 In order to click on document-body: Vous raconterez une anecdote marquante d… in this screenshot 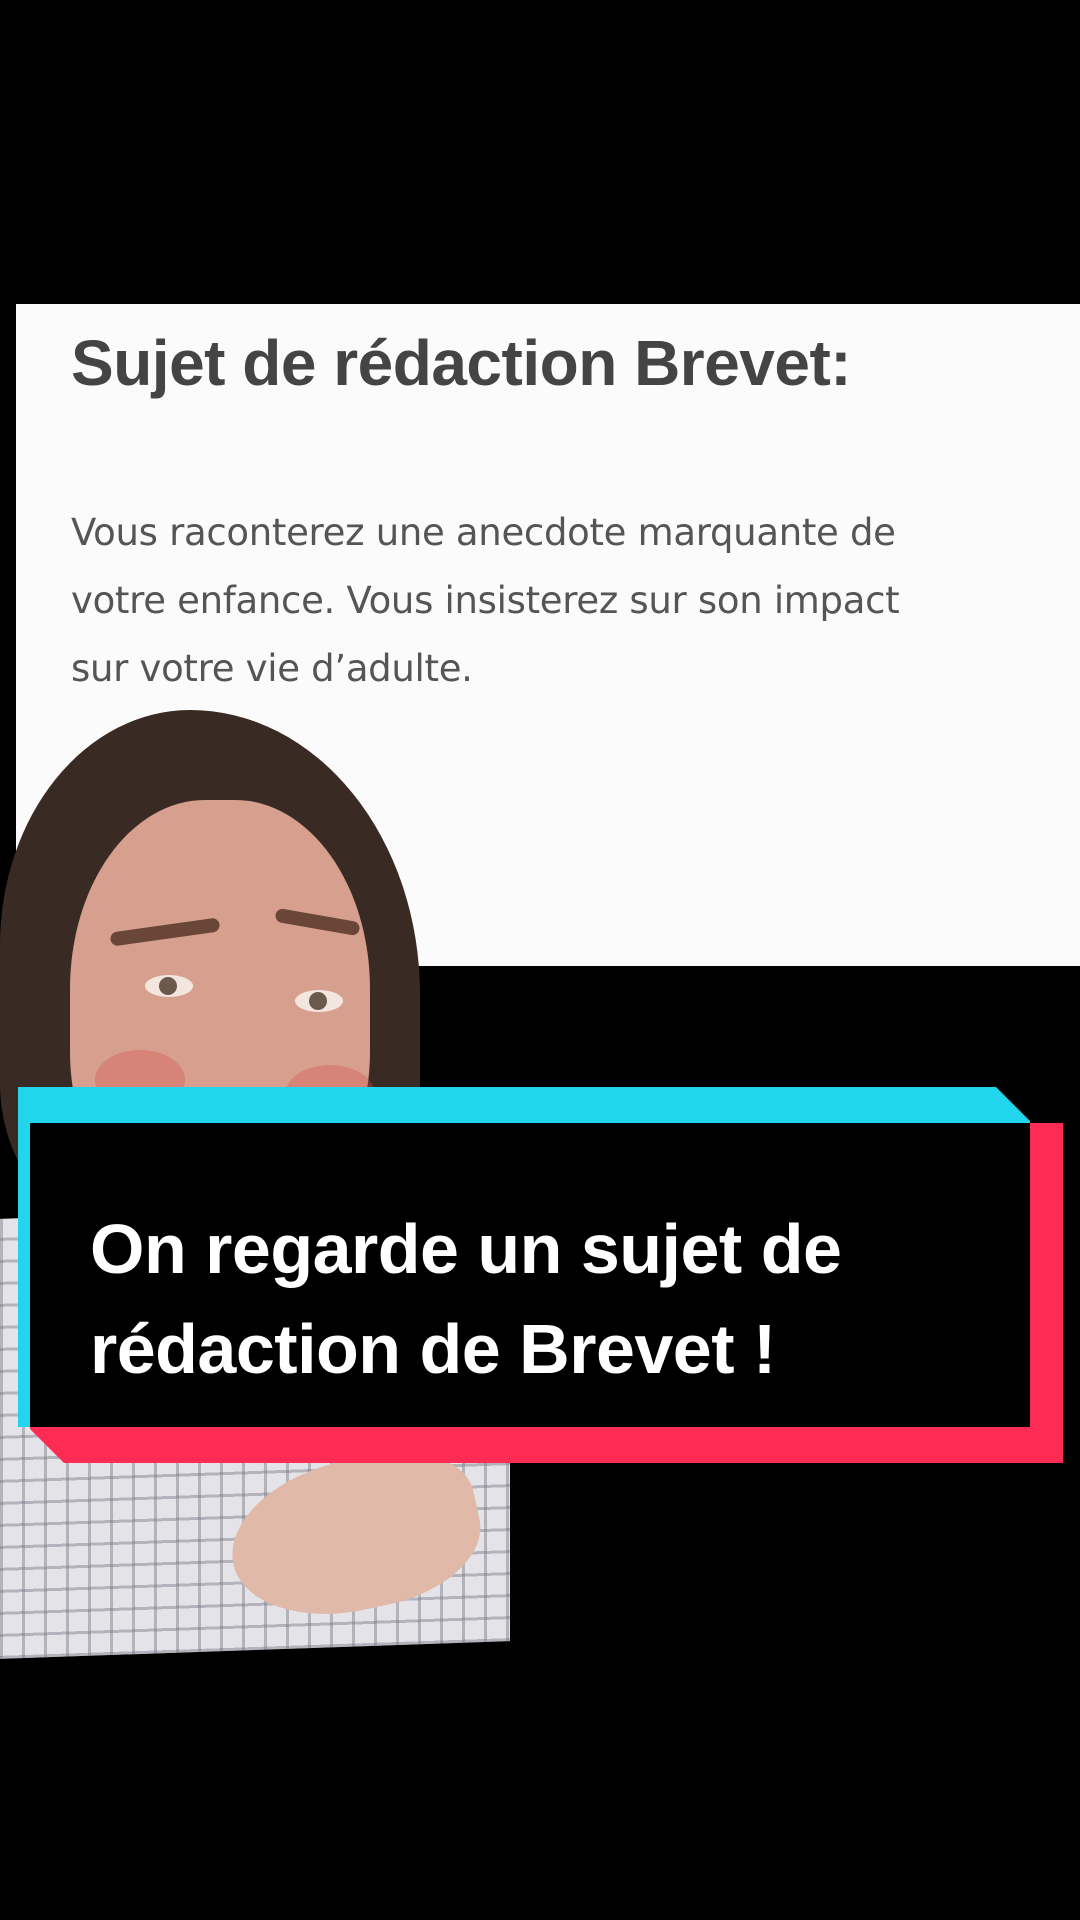, I will do `click(551, 601)`.